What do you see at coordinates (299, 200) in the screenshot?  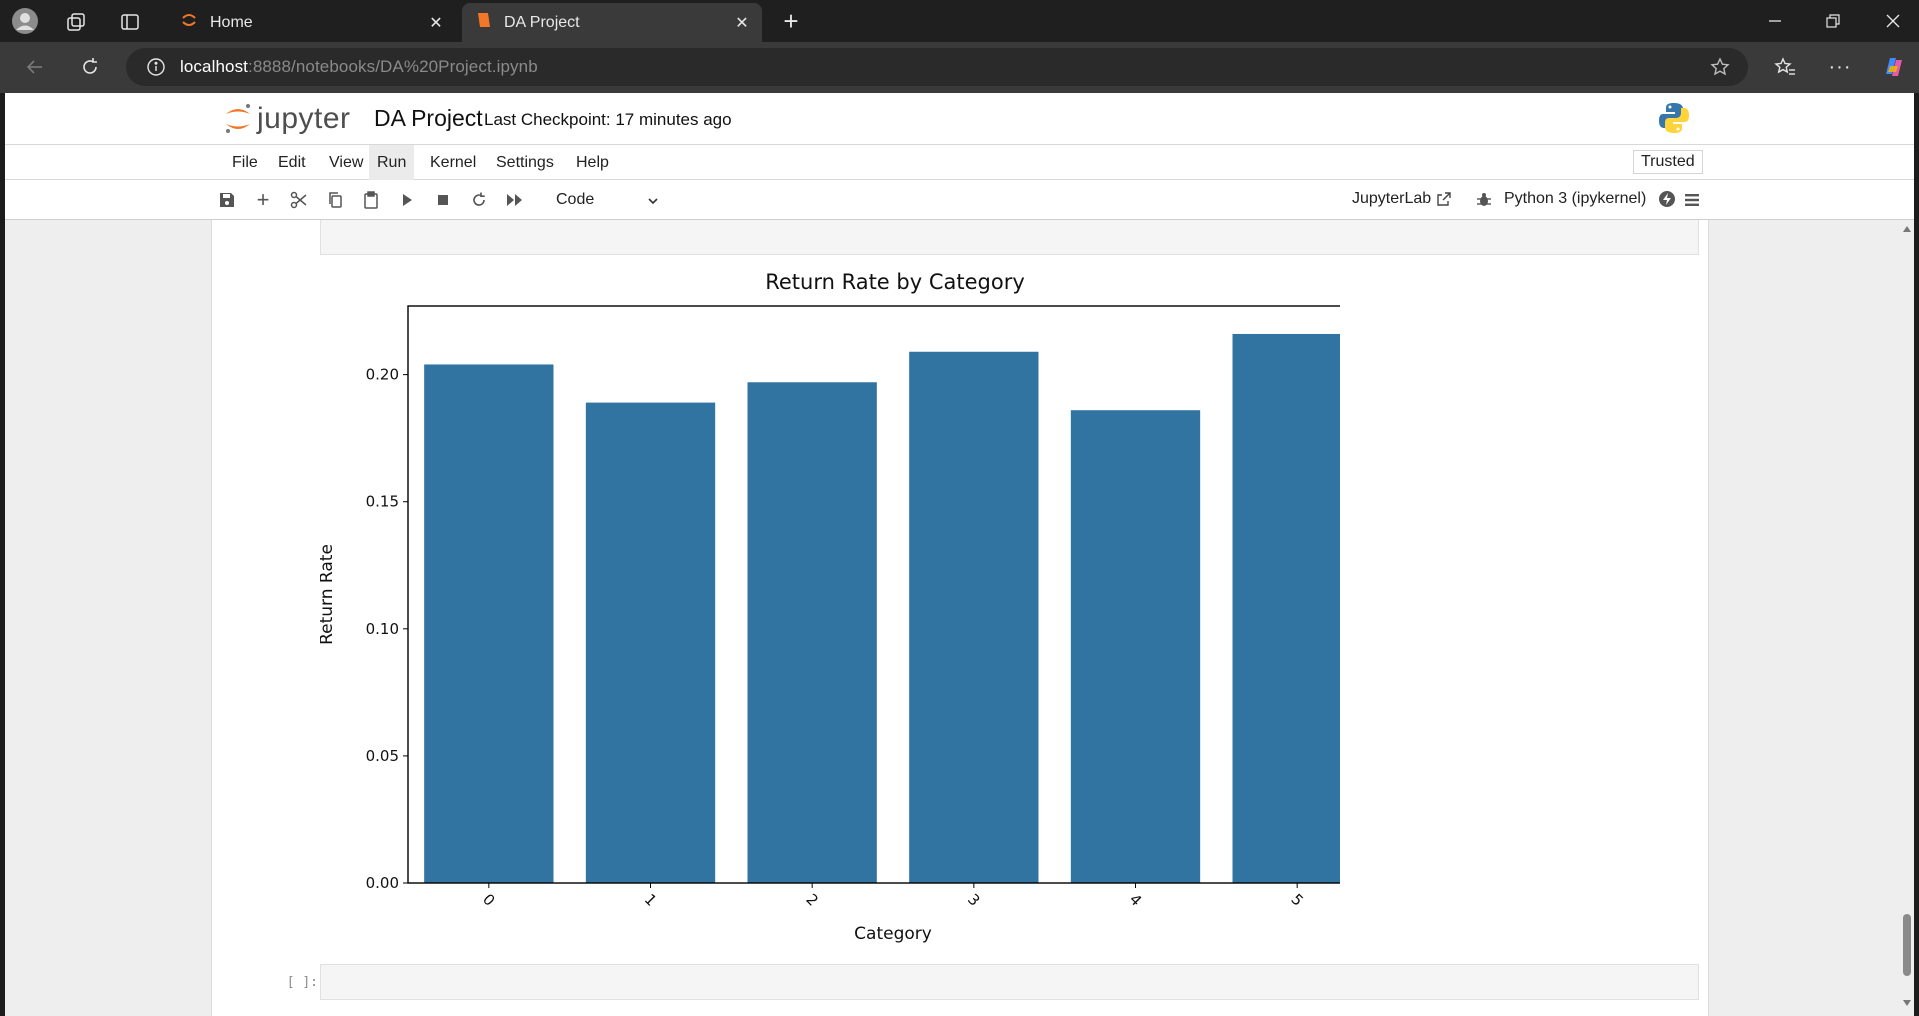 I see `cut-icon` at bounding box center [299, 200].